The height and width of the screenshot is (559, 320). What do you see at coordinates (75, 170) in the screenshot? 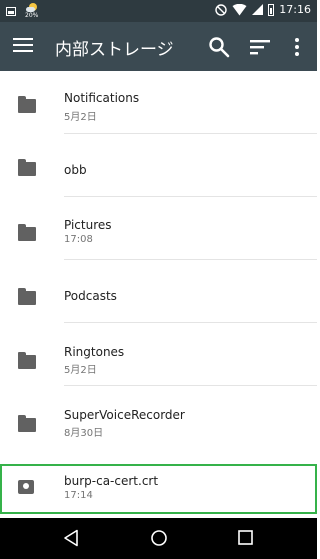
I see `file-name: obb` at bounding box center [75, 170].